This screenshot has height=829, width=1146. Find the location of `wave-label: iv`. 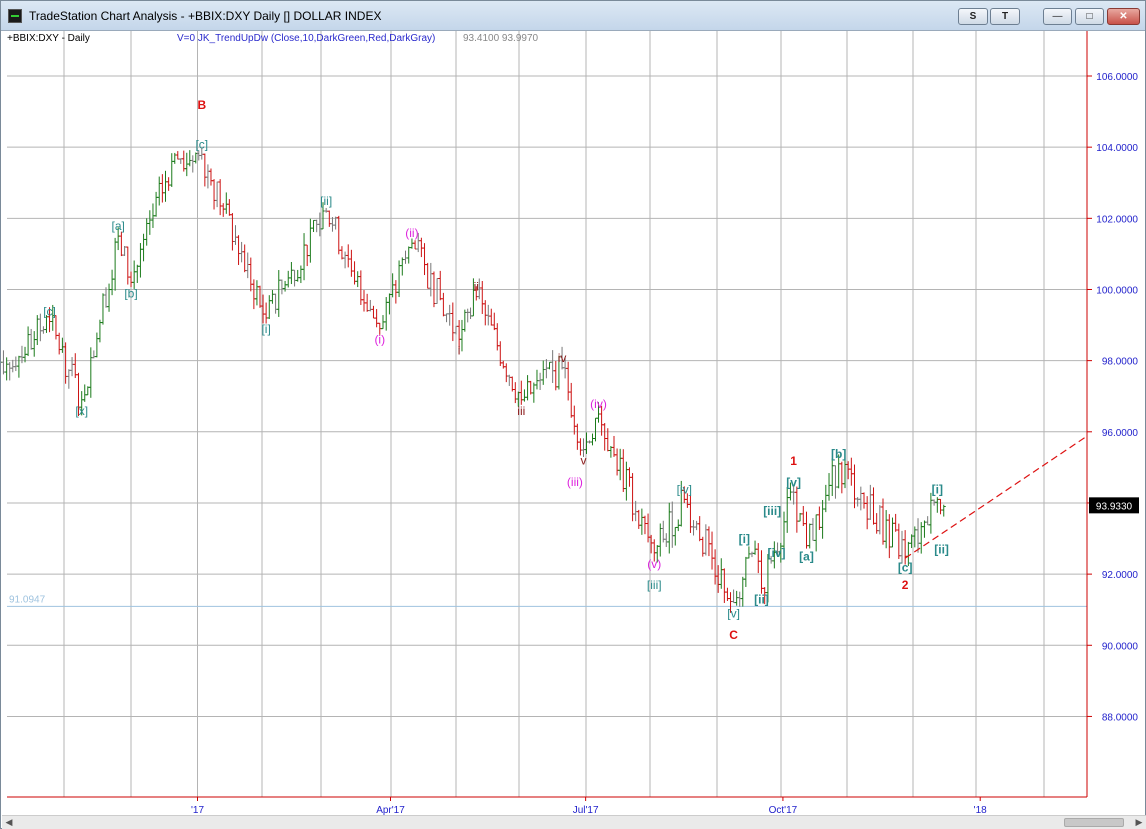

wave-label: iv is located at coordinates (562, 358).